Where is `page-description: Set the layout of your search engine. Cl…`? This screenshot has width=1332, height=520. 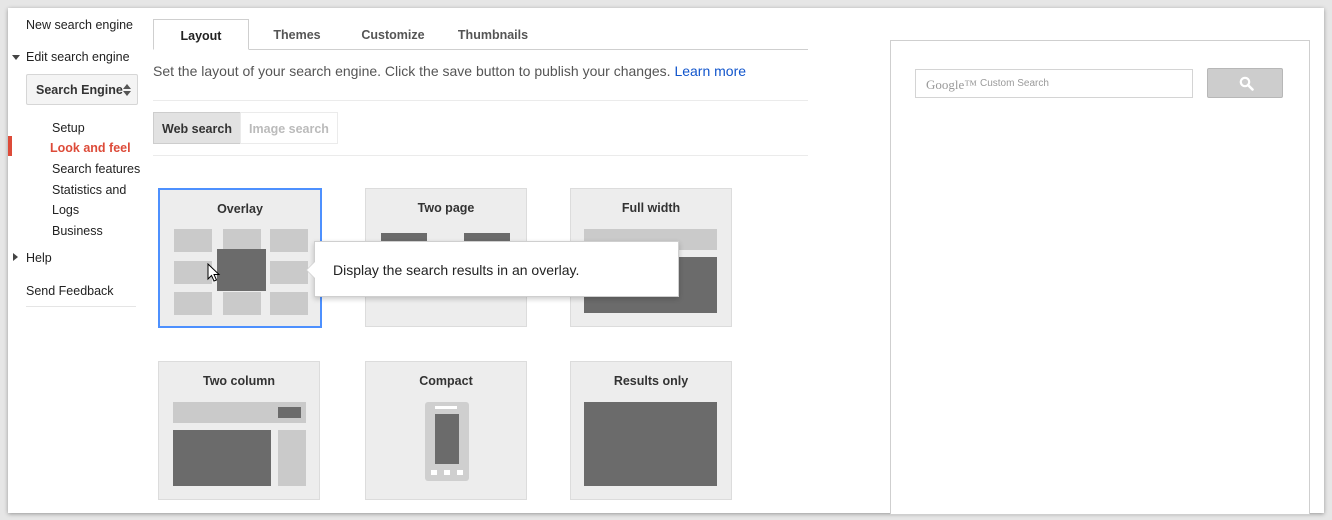 page-description: Set the layout of your search engine. Cl… is located at coordinates (449, 71).